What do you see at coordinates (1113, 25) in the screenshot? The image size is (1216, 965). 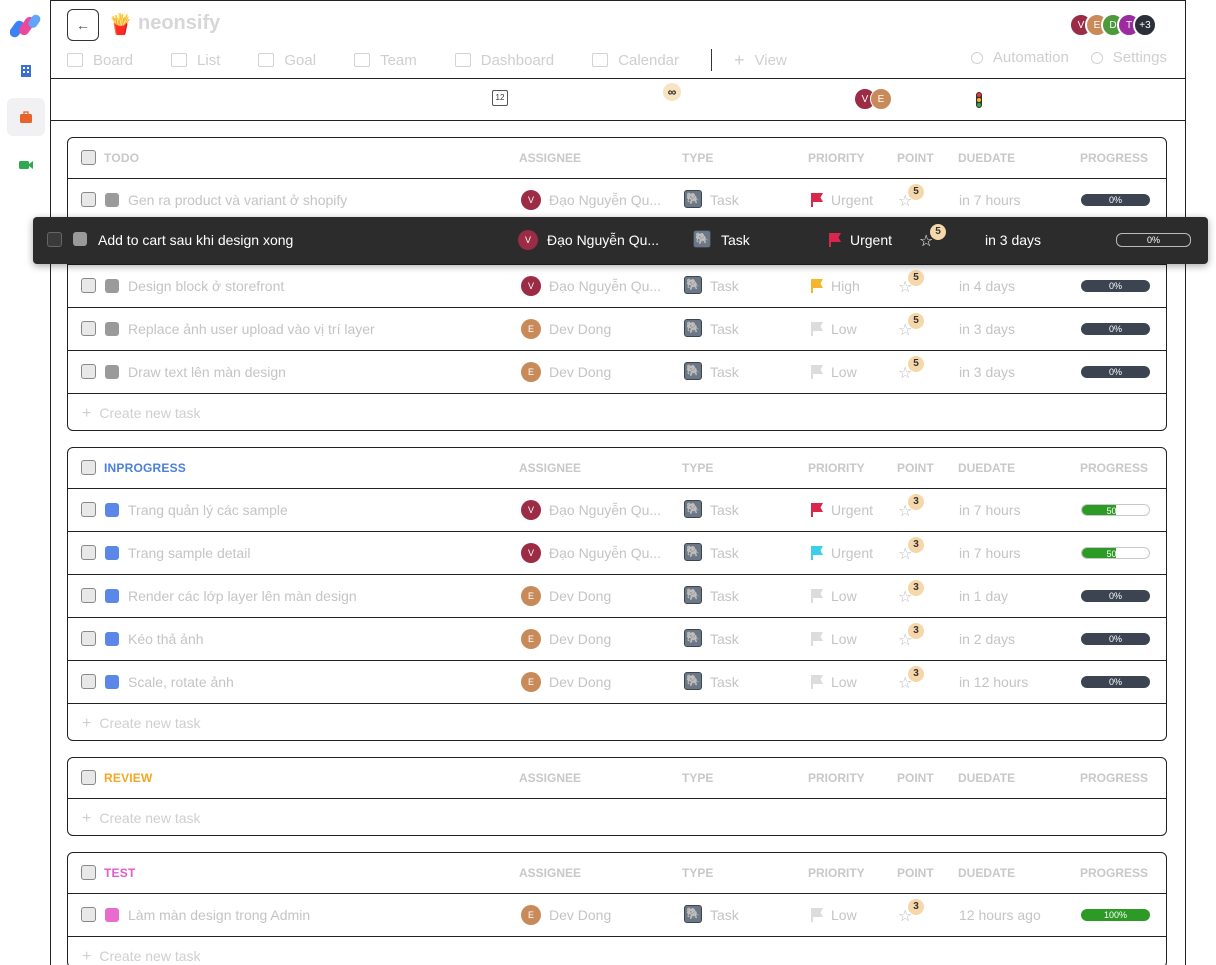 I see `member-avatars: V E D T +3` at bounding box center [1113, 25].